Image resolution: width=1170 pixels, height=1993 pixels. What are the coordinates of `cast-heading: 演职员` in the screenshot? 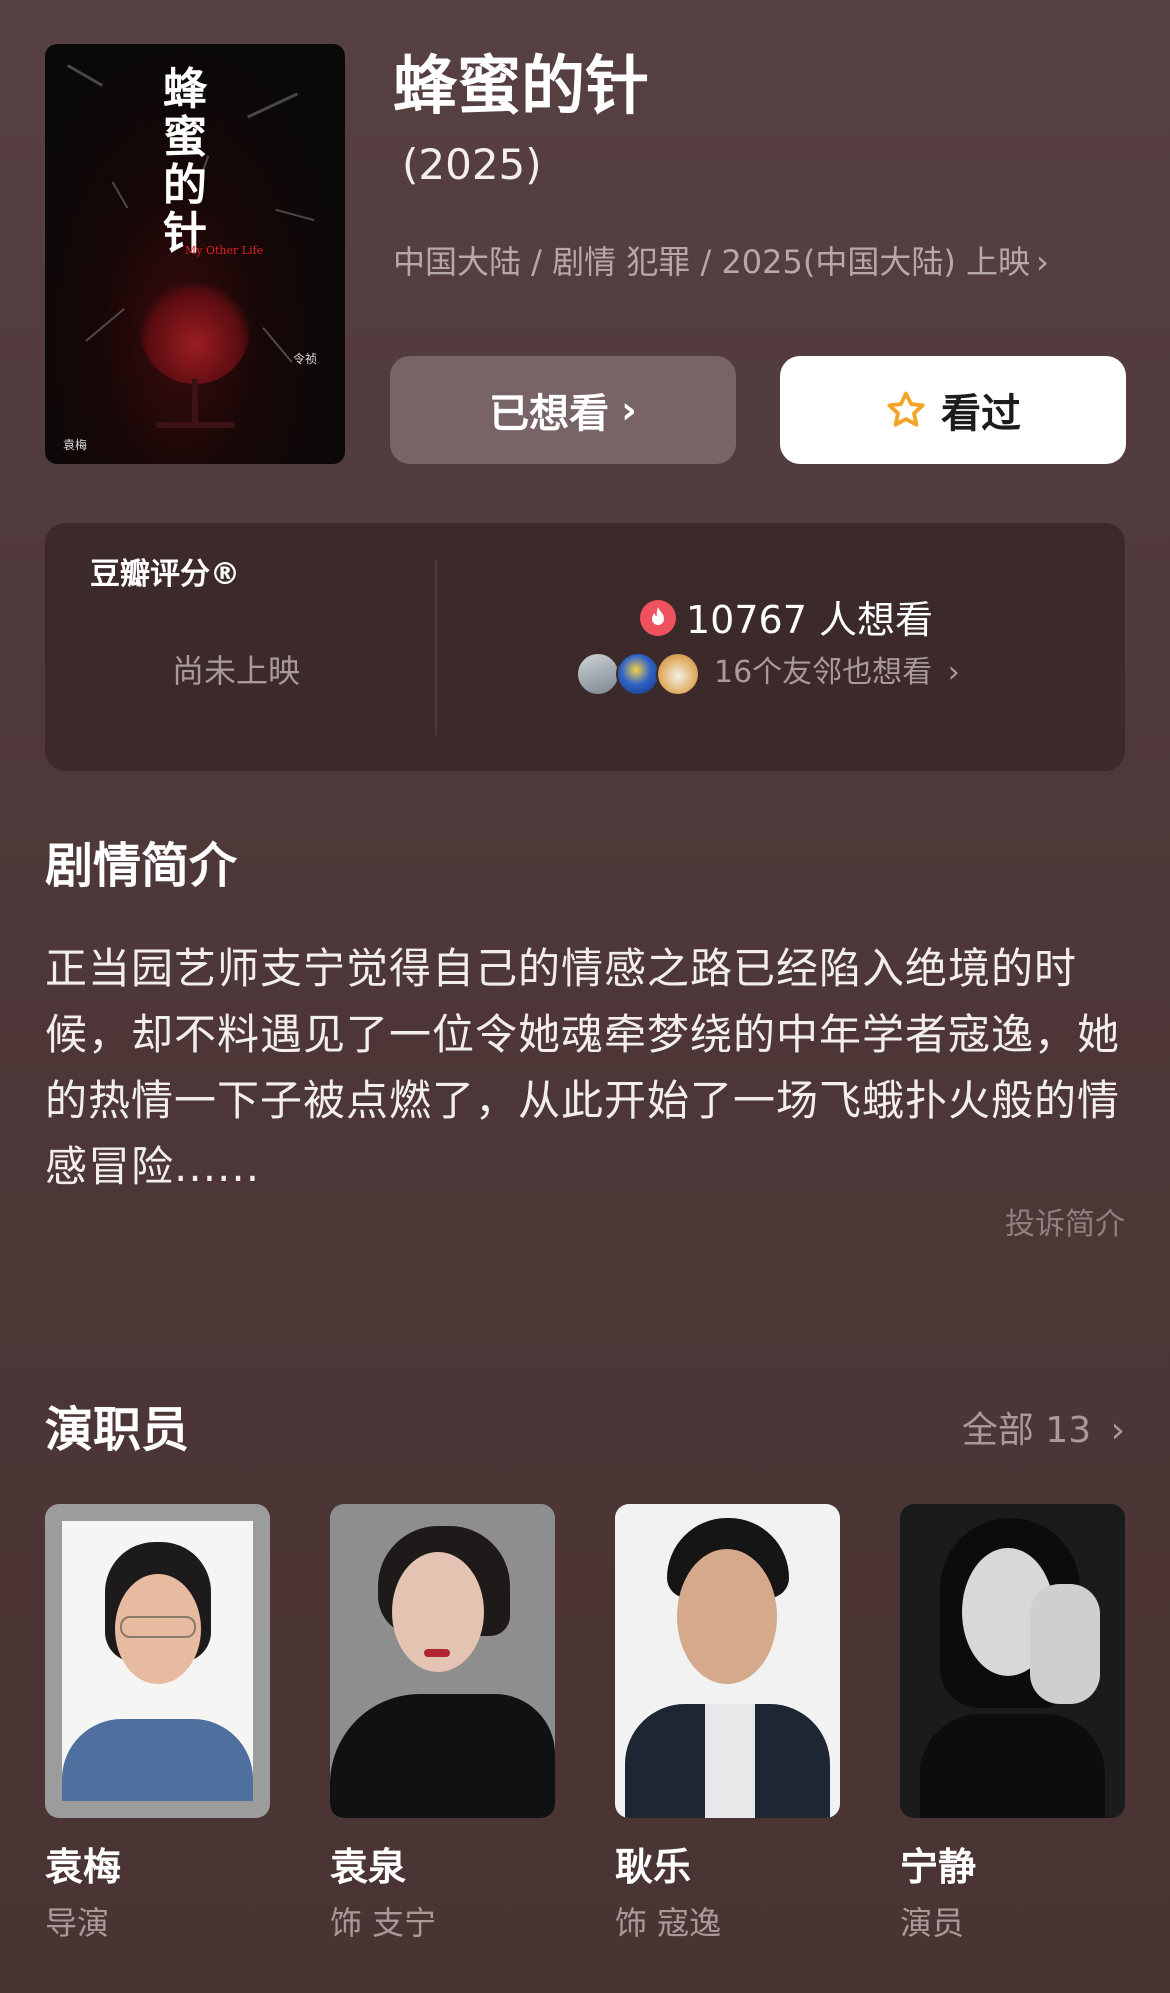 It's located at (117, 1430).